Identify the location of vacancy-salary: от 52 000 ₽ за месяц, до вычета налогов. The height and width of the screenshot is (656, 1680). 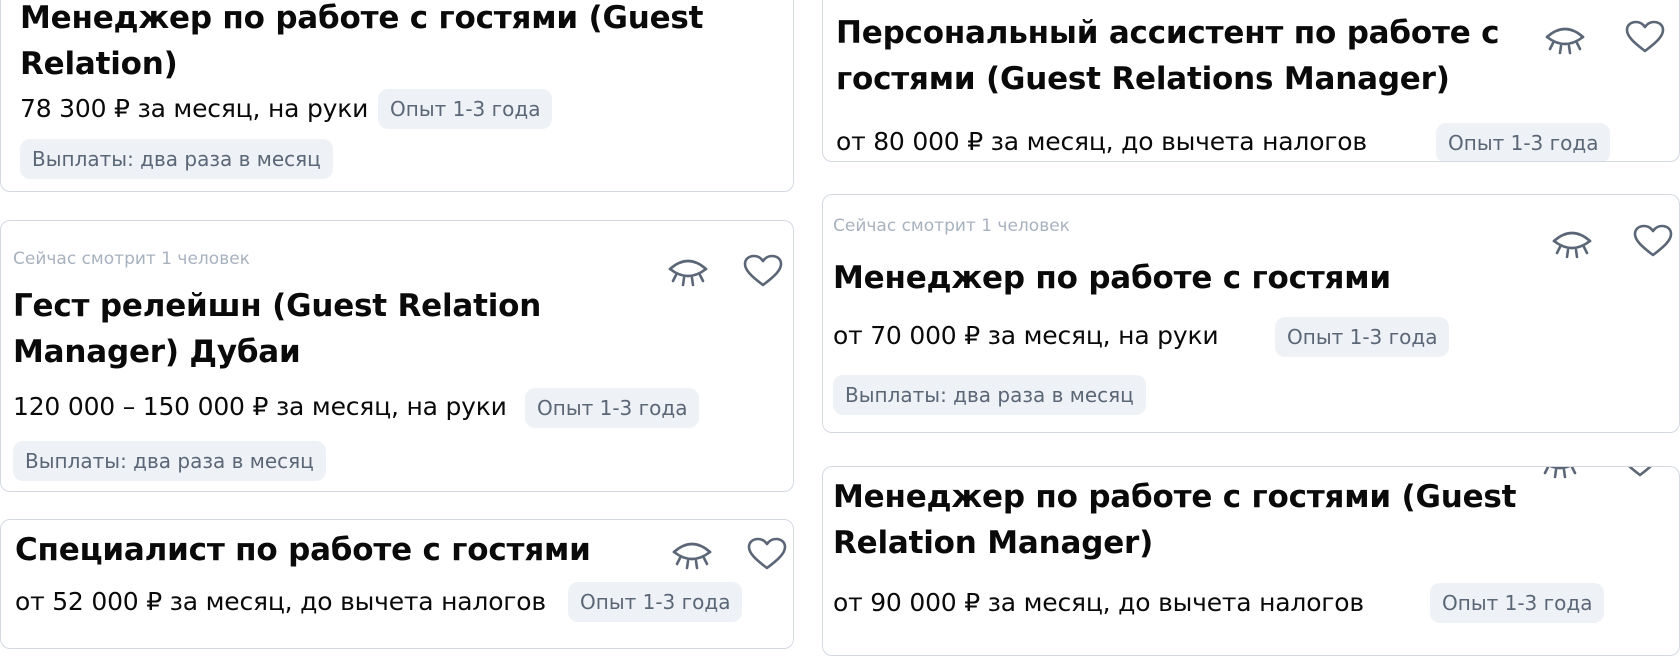
(280, 601).